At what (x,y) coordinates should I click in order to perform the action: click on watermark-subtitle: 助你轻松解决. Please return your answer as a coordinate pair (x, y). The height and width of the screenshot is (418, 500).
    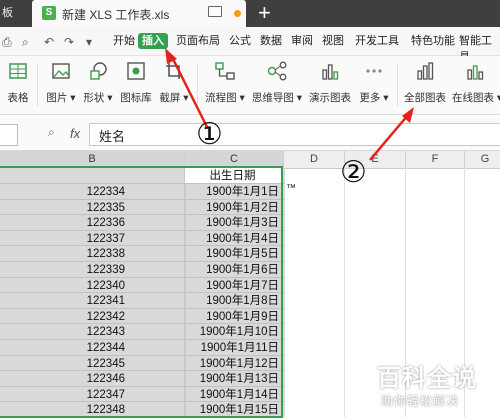
    Looking at the image, I should click on (420, 401).